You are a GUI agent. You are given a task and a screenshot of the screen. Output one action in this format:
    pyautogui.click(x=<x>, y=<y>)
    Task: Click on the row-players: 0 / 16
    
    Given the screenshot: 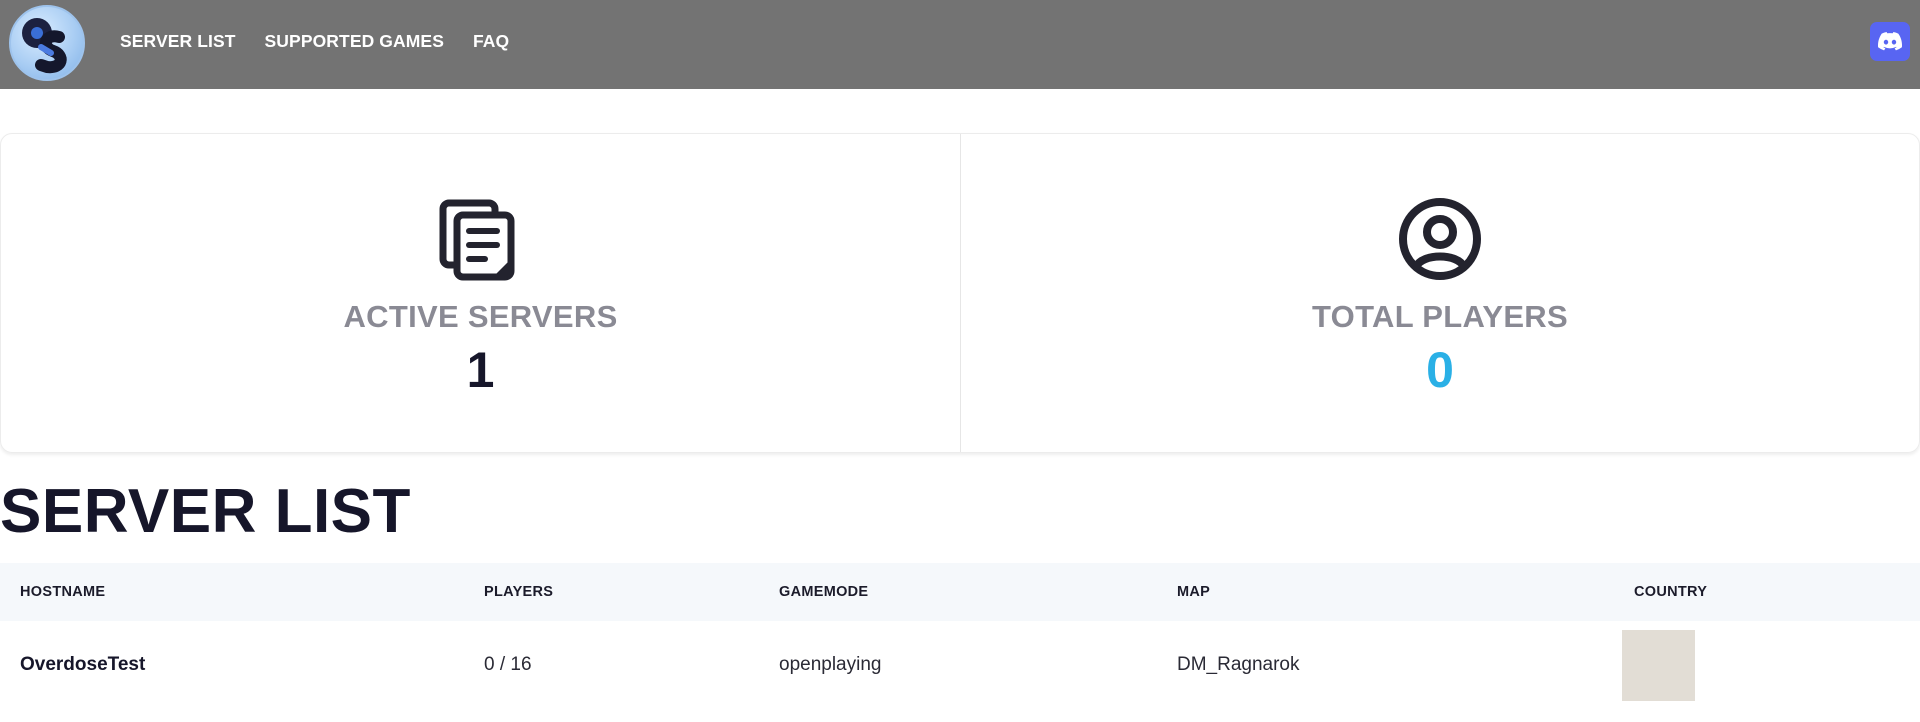 What is the action you would take?
    pyautogui.click(x=508, y=664)
    